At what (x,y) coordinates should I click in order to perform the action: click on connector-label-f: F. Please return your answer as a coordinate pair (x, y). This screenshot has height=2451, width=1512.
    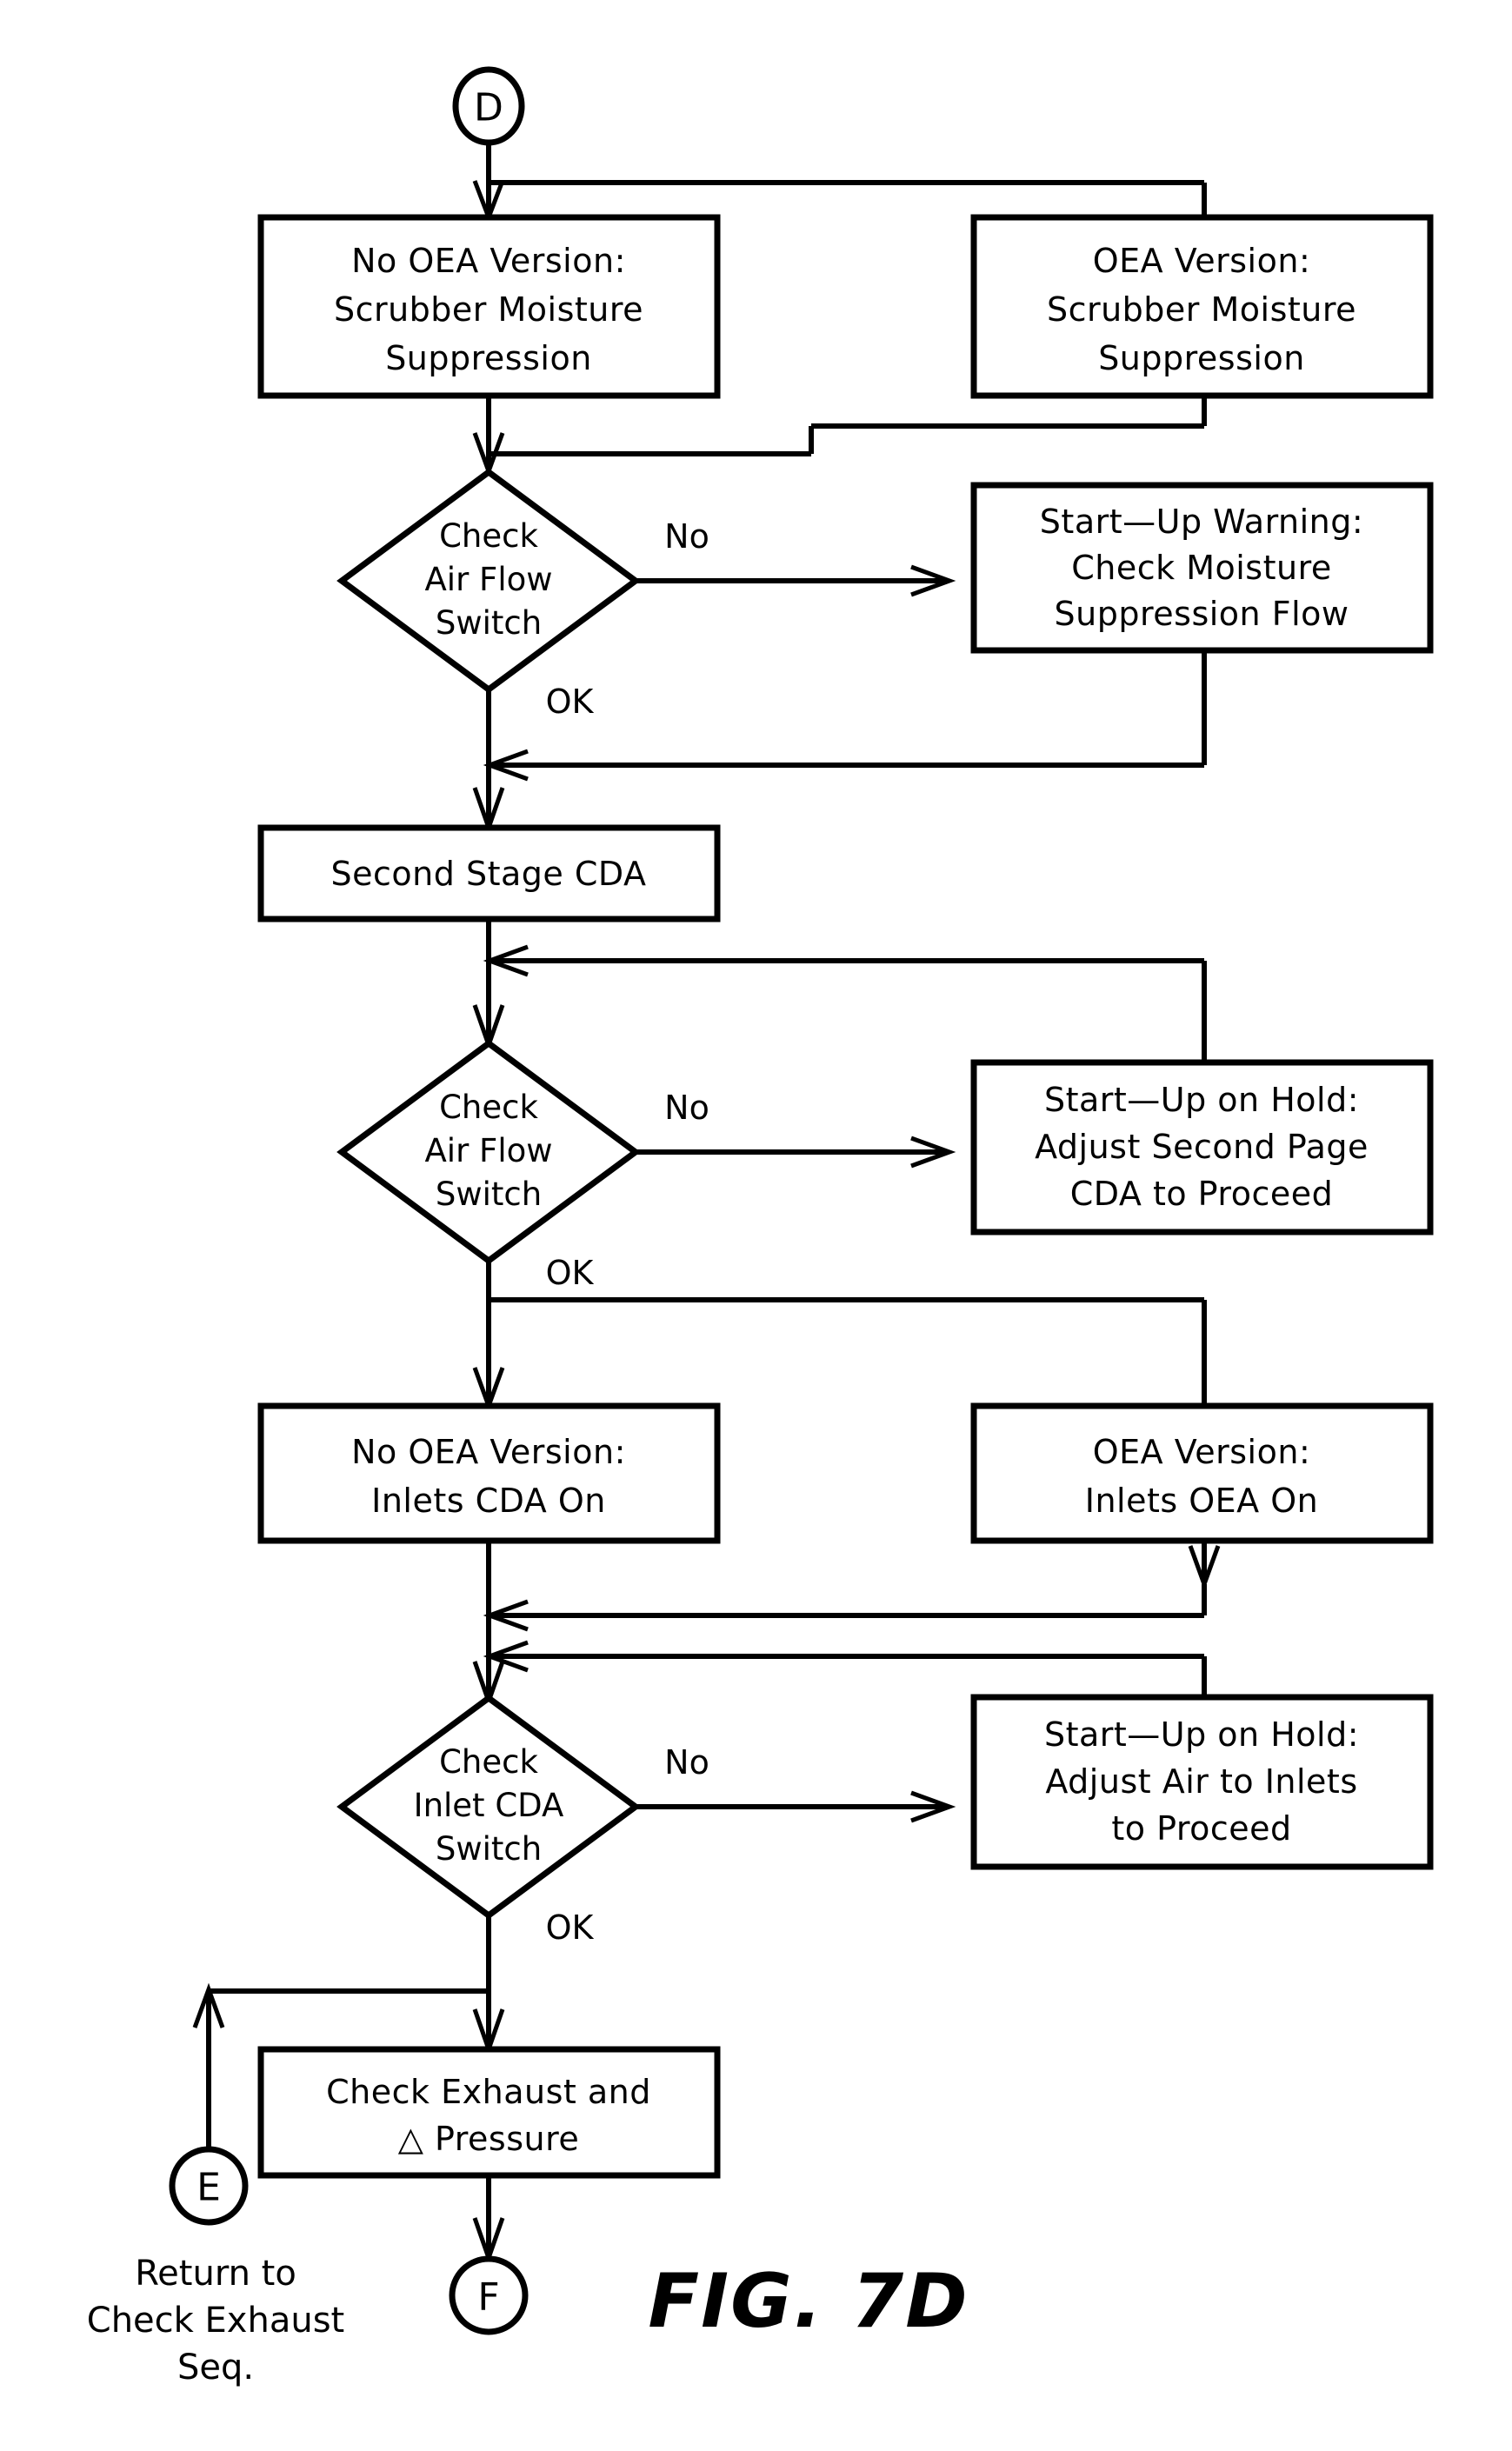
    Looking at the image, I should click on (488, 2297).